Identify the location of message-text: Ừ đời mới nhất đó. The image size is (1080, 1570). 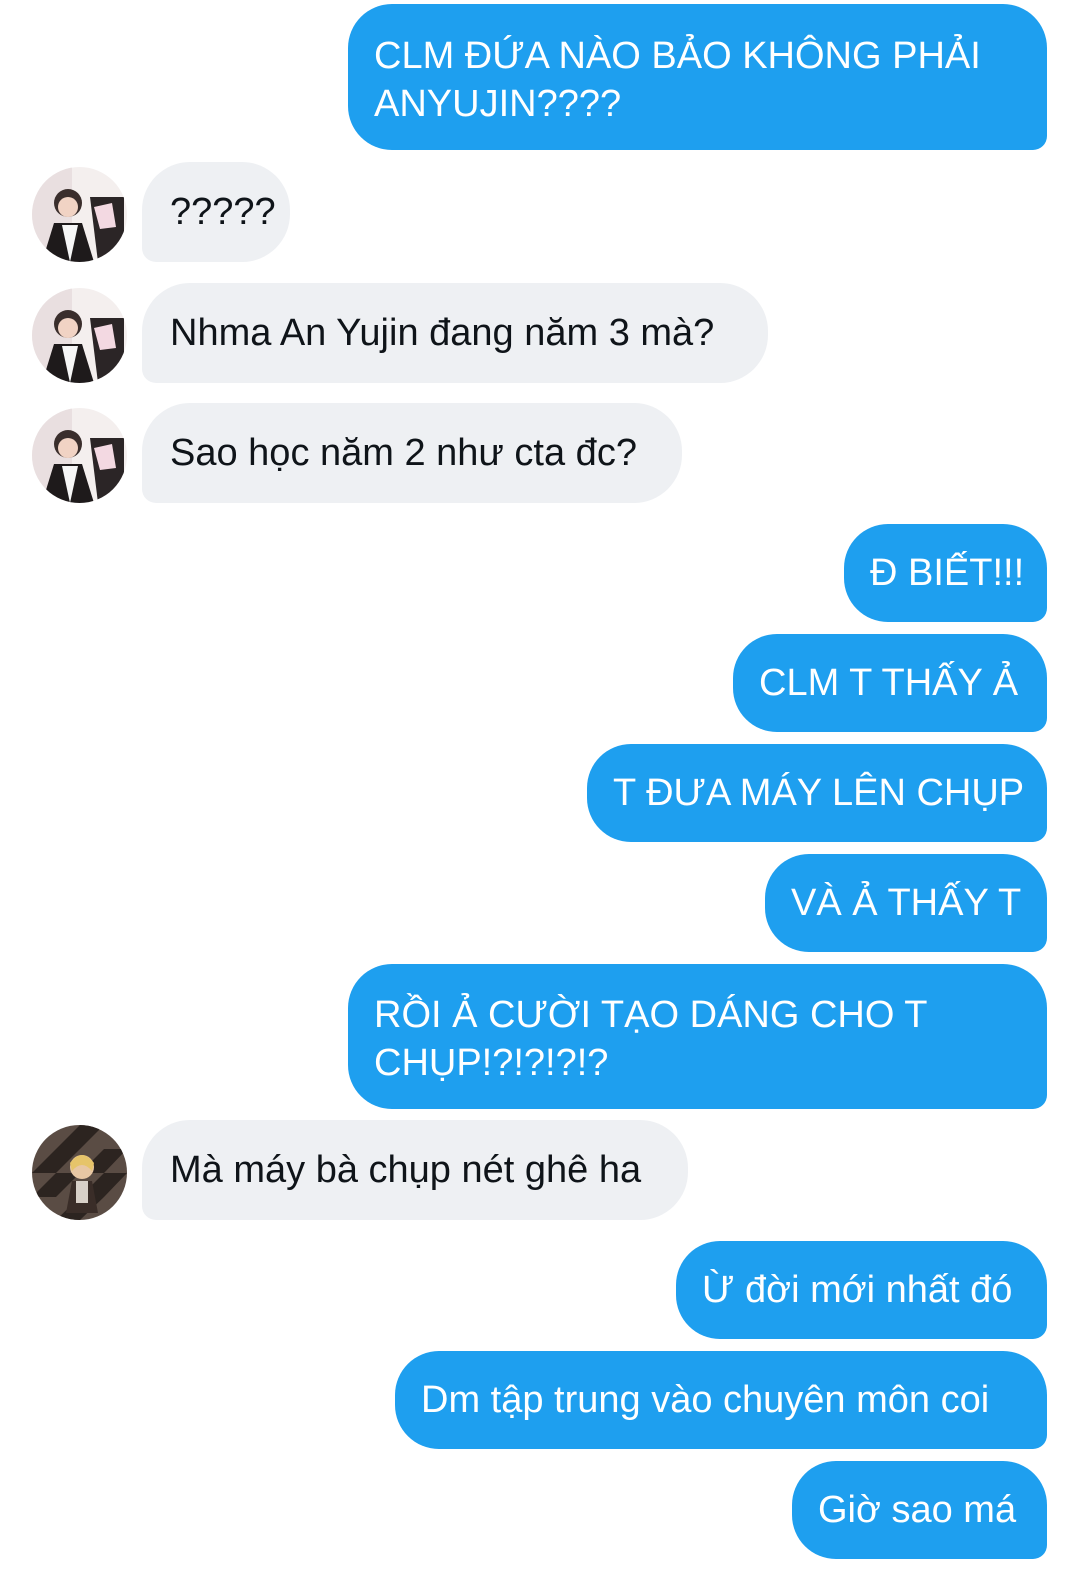
(857, 1290).